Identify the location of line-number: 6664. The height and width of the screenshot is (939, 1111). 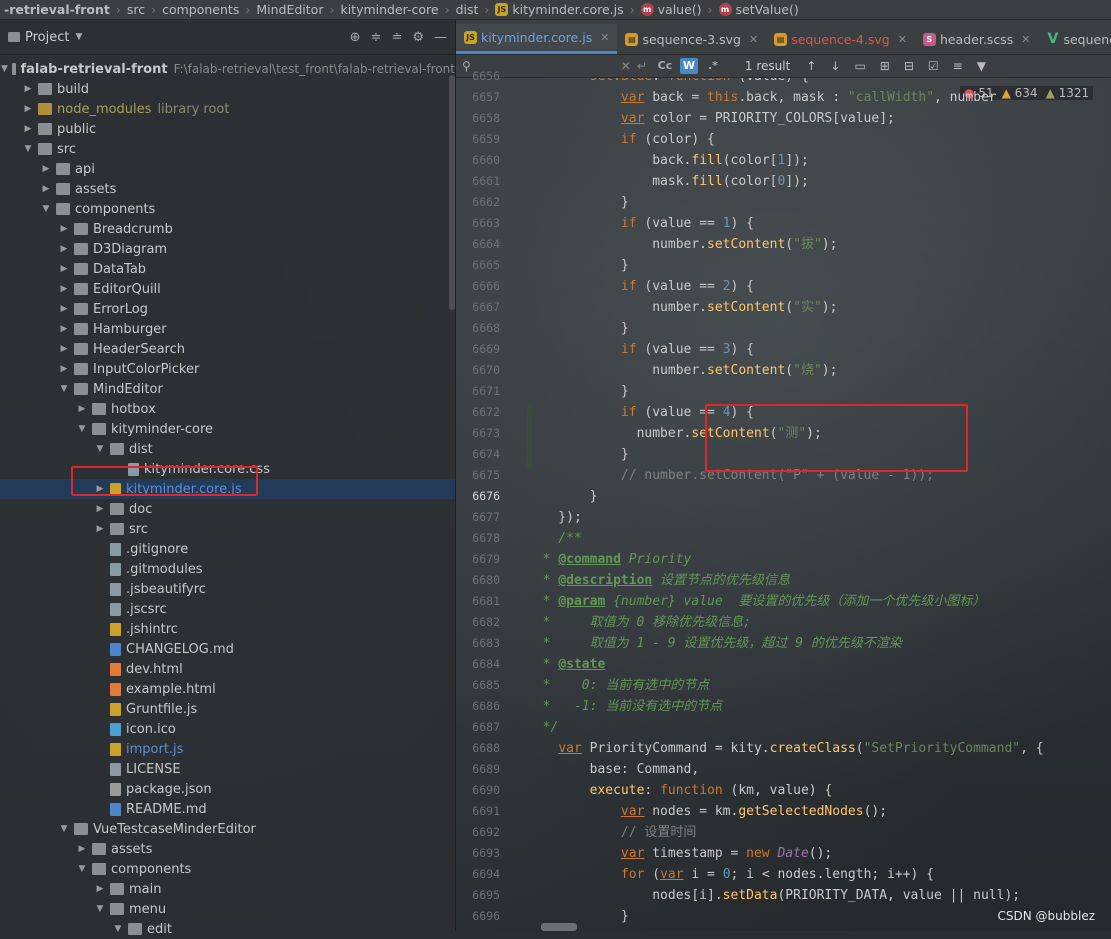
(475, 244).